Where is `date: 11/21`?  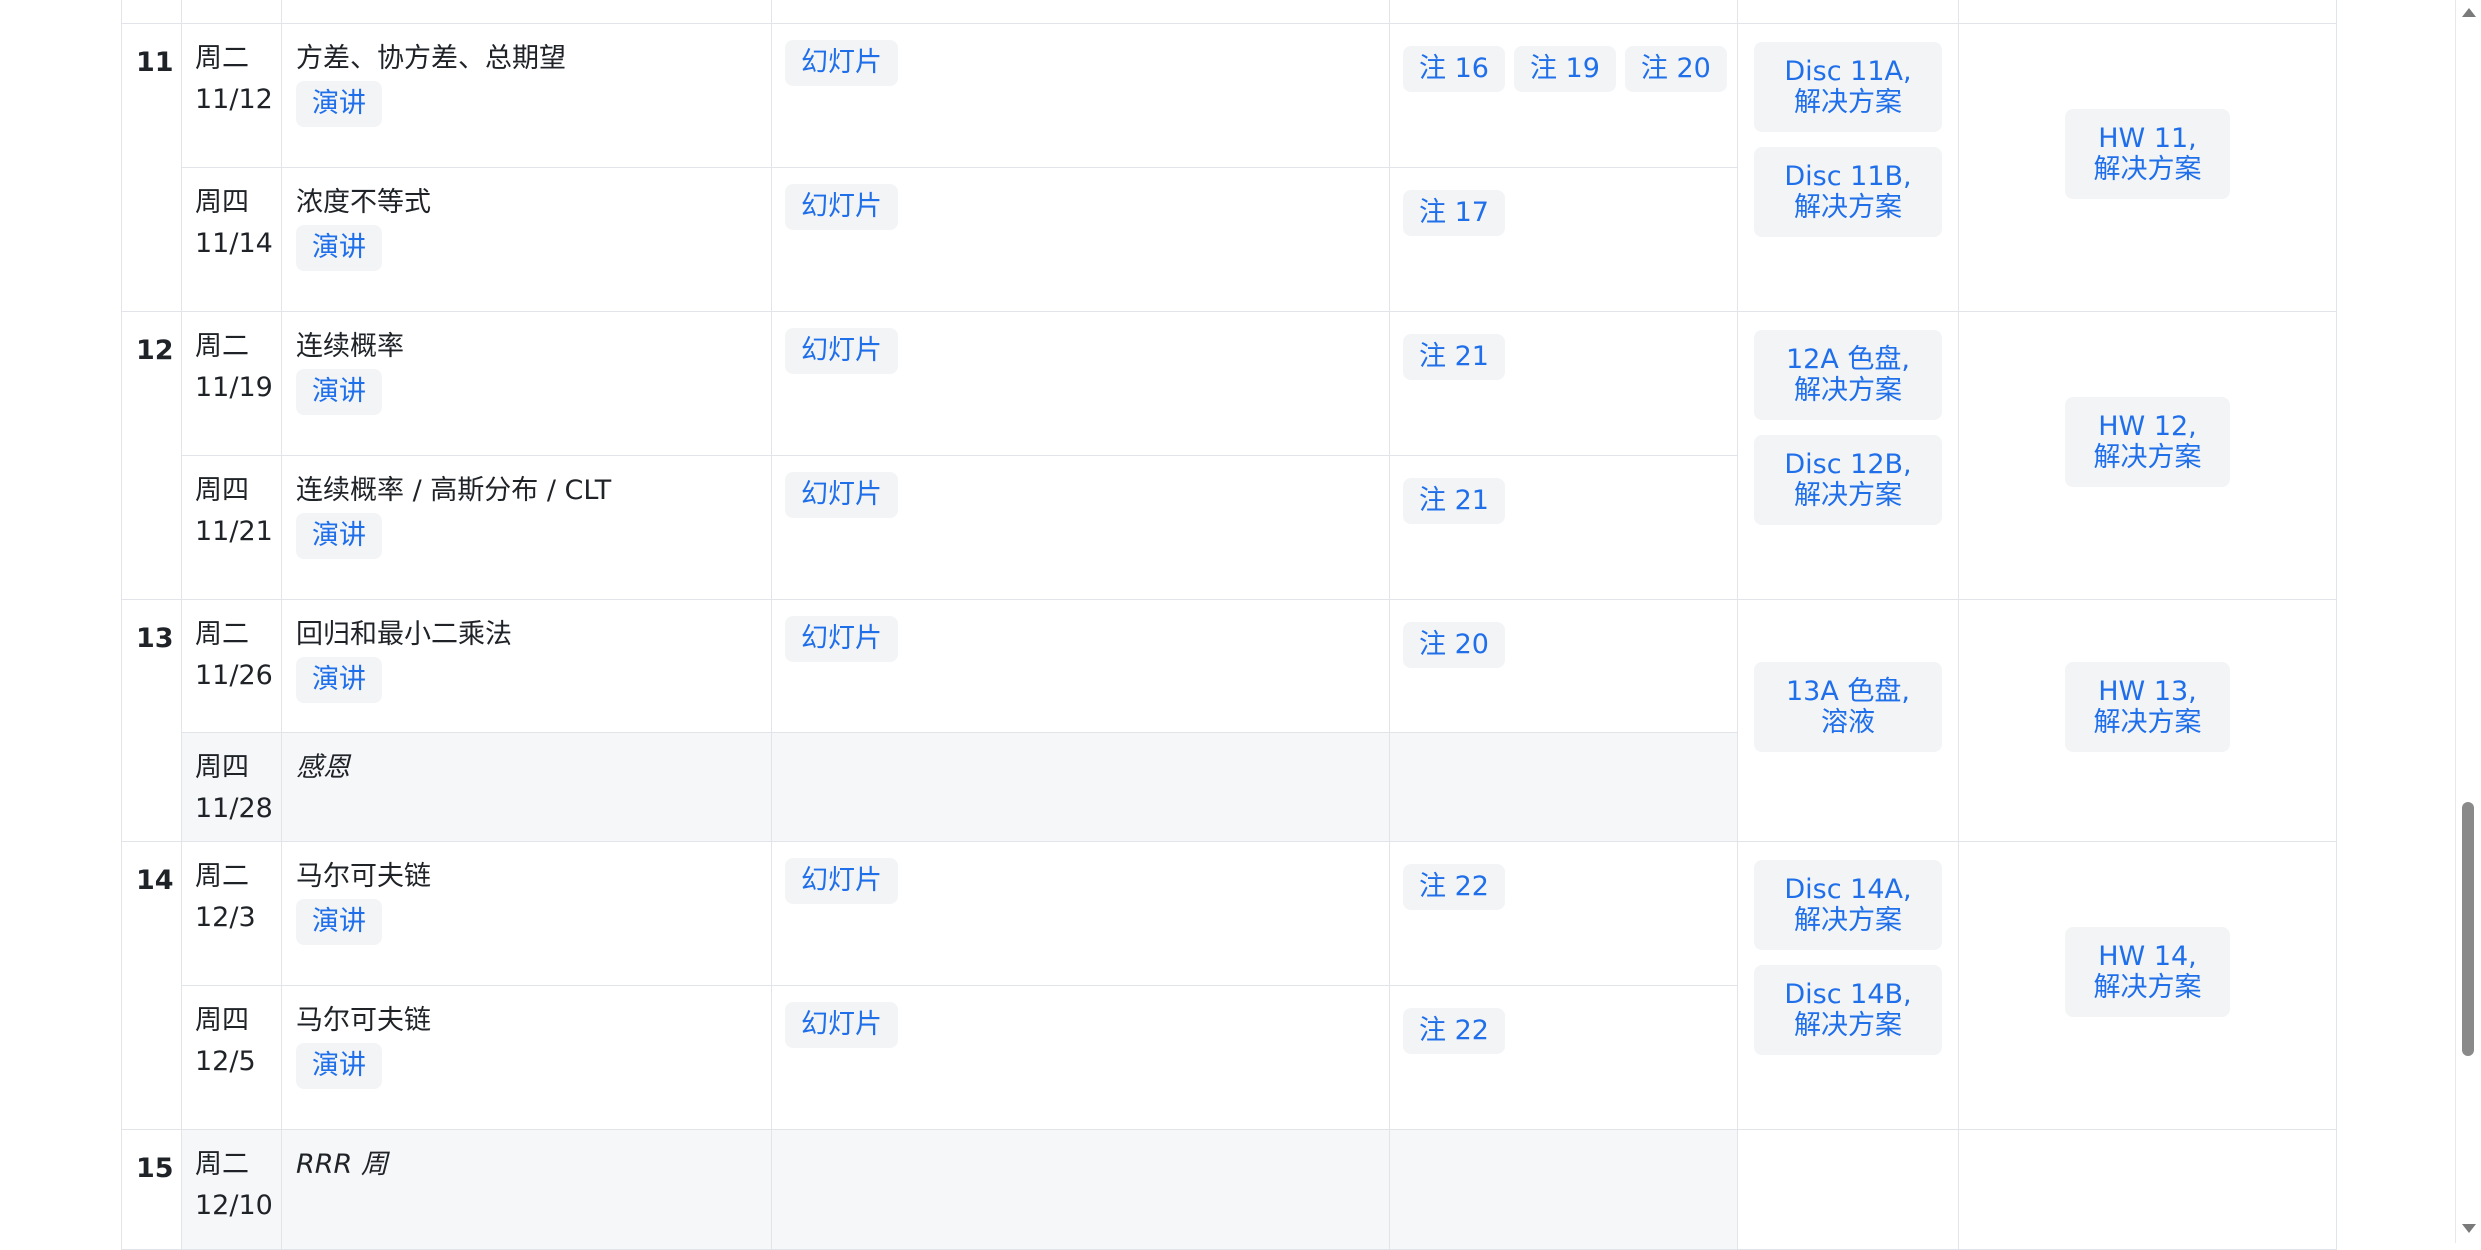
date: 11/21 is located at coordinates (234, 531).